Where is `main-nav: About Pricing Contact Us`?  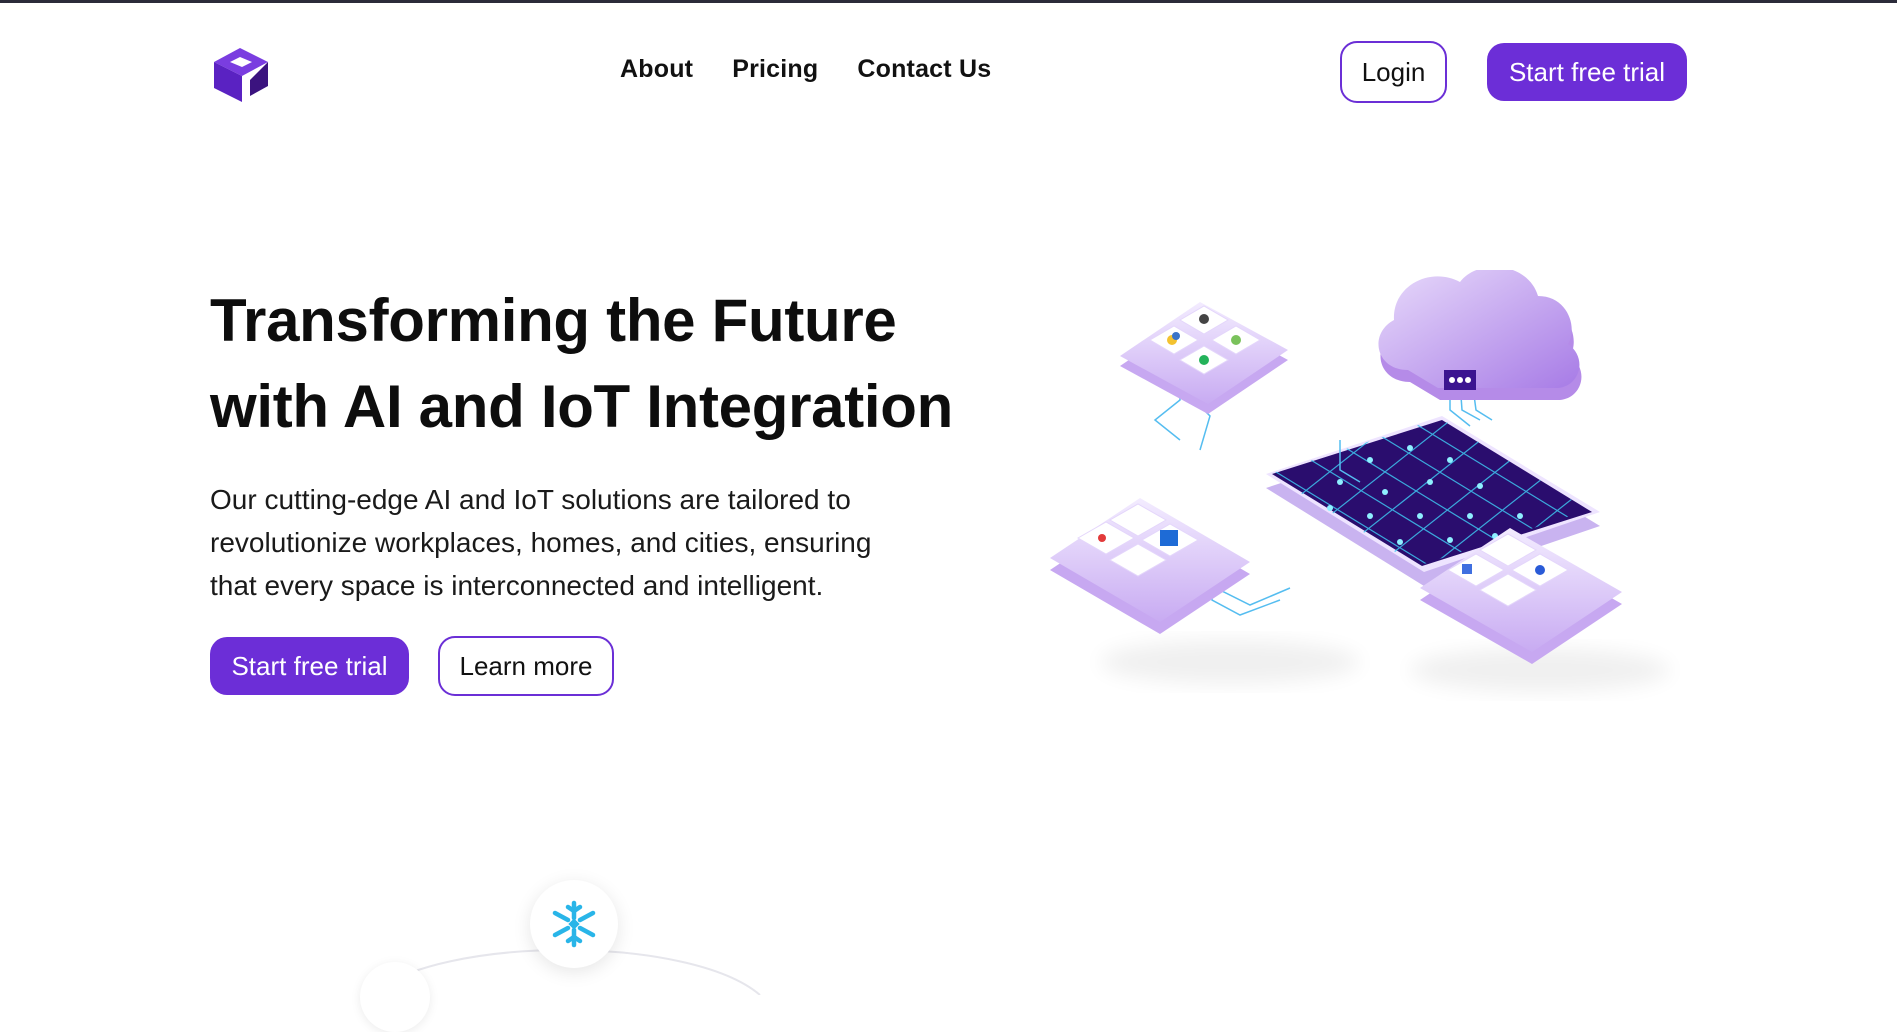
main-nav: About Pricing Contact Us is located at coordinates (805, 69).